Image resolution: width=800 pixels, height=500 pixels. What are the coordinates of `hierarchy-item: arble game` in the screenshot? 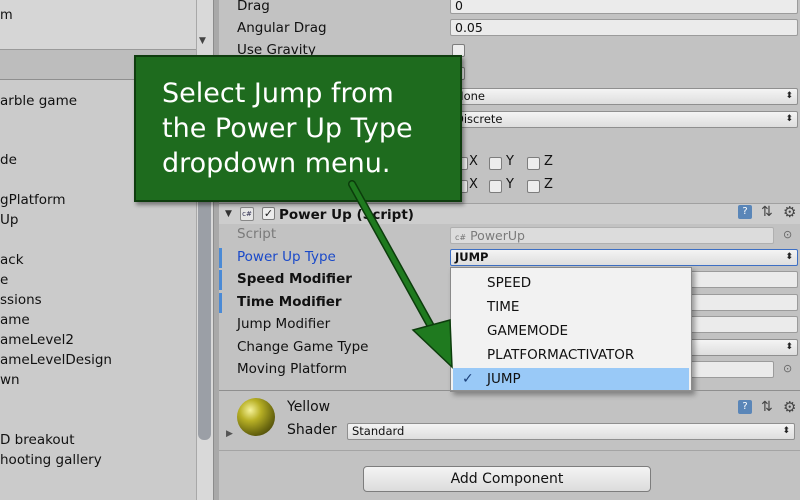 It's located at (38, 101).